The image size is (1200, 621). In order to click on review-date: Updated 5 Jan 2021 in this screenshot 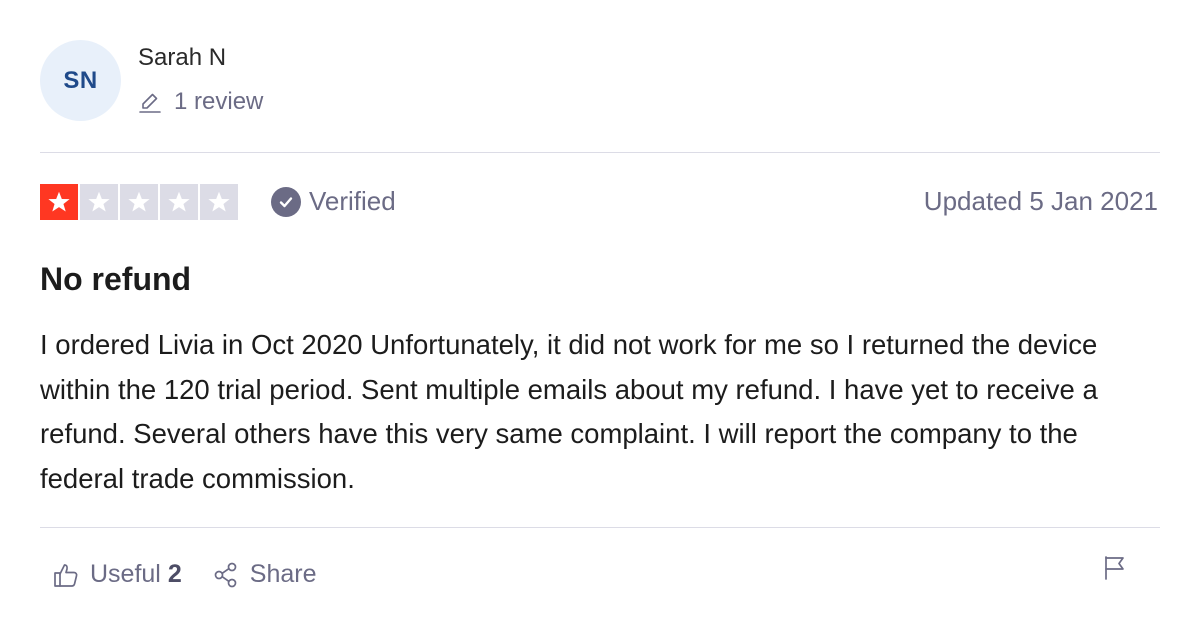, I will do `click(1040, 201)`.